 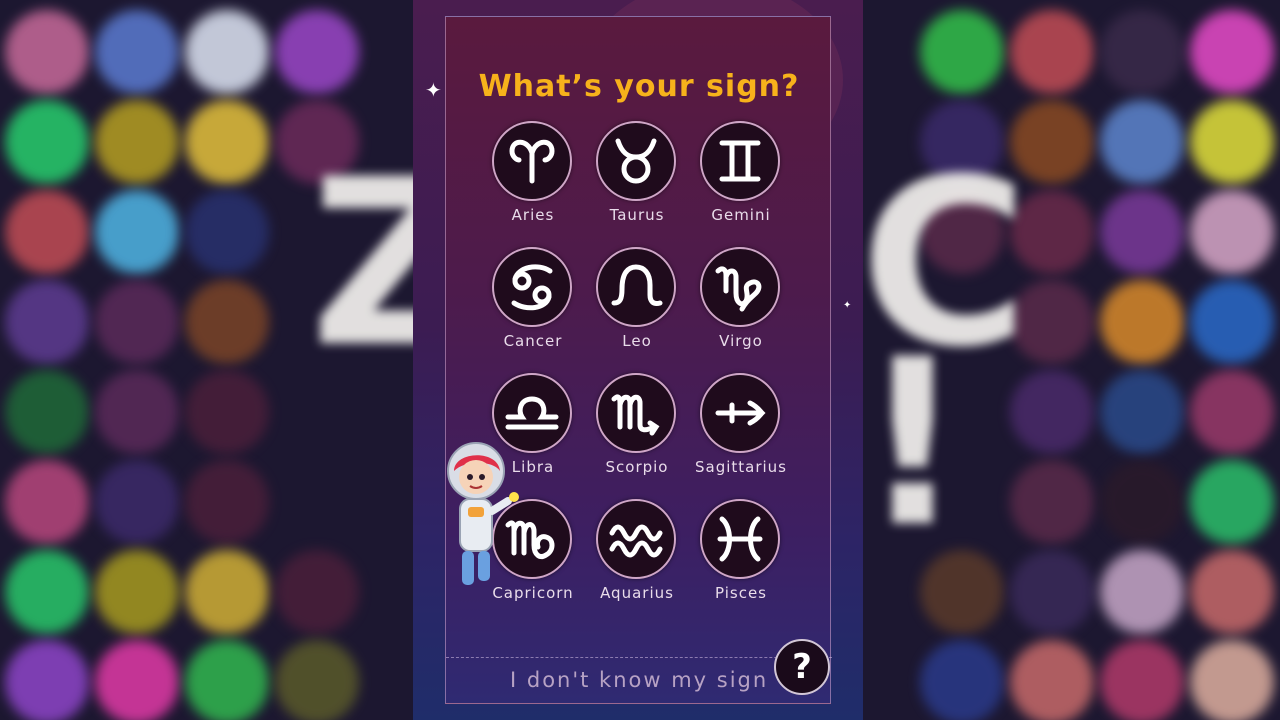 I want to click on sign-label: Gemini, so click(x=741, y=215).